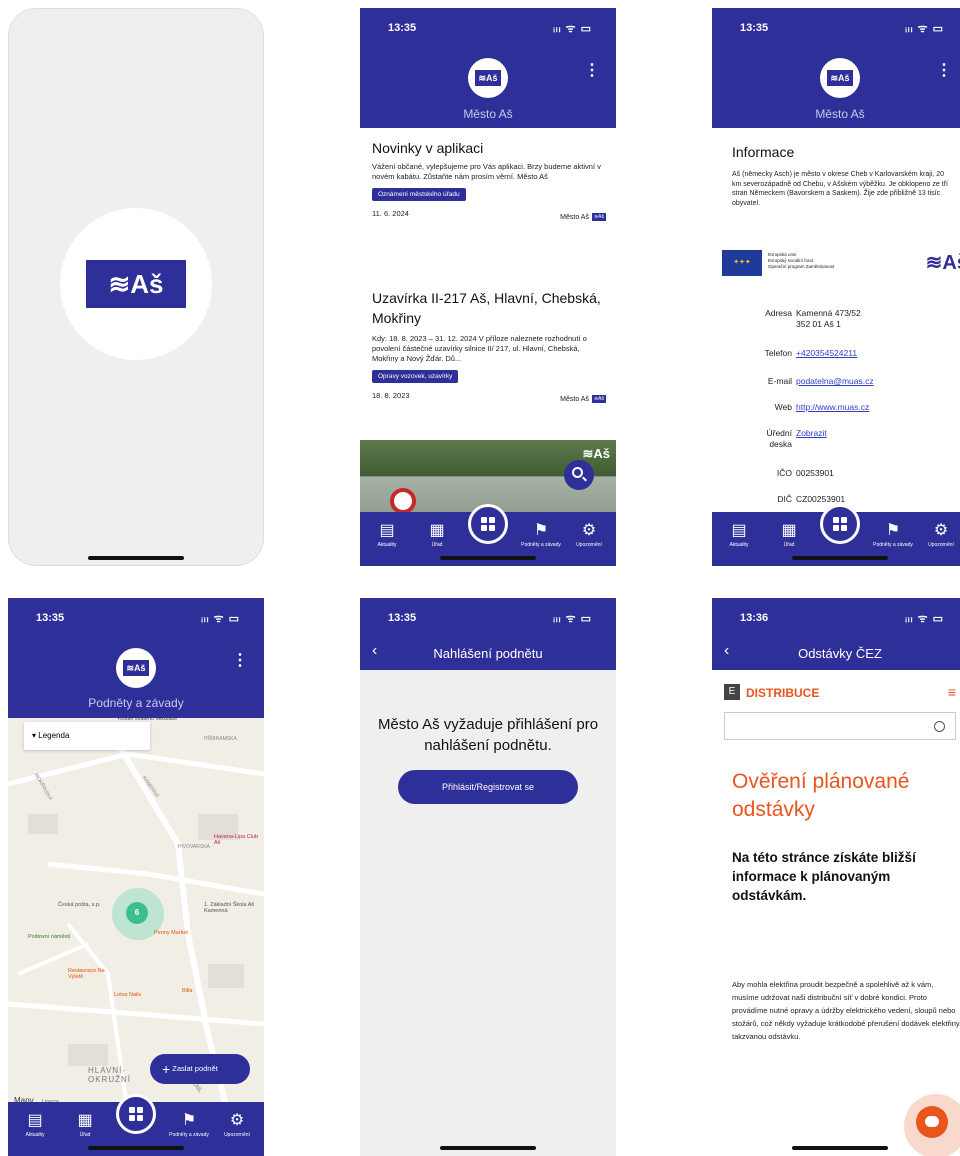 The height and width of the screenshot is (1156, 960). What do you see at coordinates (488, 634) in the screenshot?
I see `nav-header: 13:35 ᵢₗₗ ᯤ ▭ ‹ Nahlášení podnětu` at bounding box center [488, 634].